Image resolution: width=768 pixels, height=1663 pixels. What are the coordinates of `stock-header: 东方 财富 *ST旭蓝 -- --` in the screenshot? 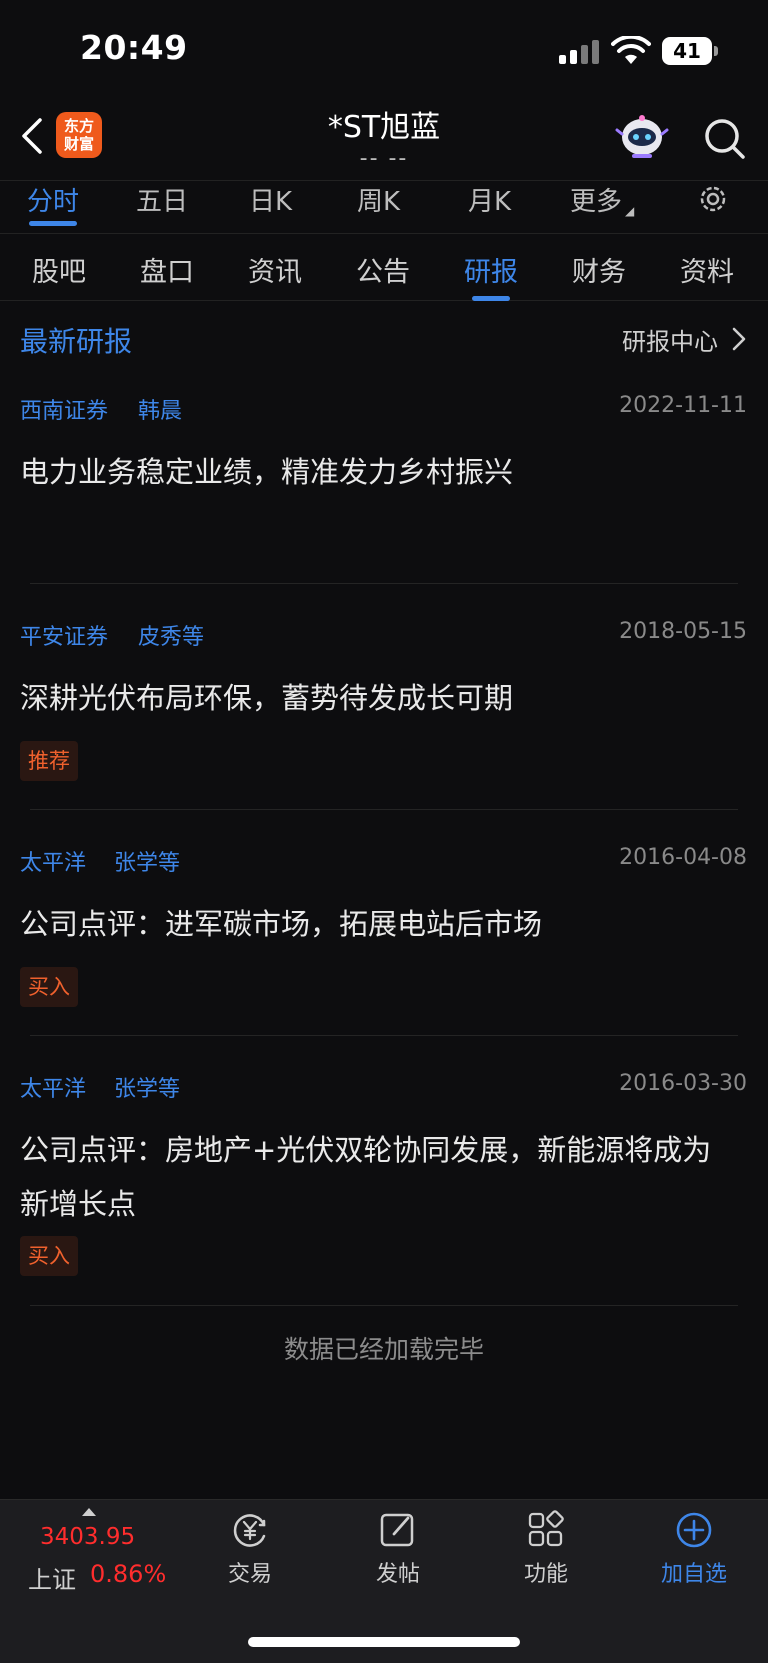 It's located at (384, 140).